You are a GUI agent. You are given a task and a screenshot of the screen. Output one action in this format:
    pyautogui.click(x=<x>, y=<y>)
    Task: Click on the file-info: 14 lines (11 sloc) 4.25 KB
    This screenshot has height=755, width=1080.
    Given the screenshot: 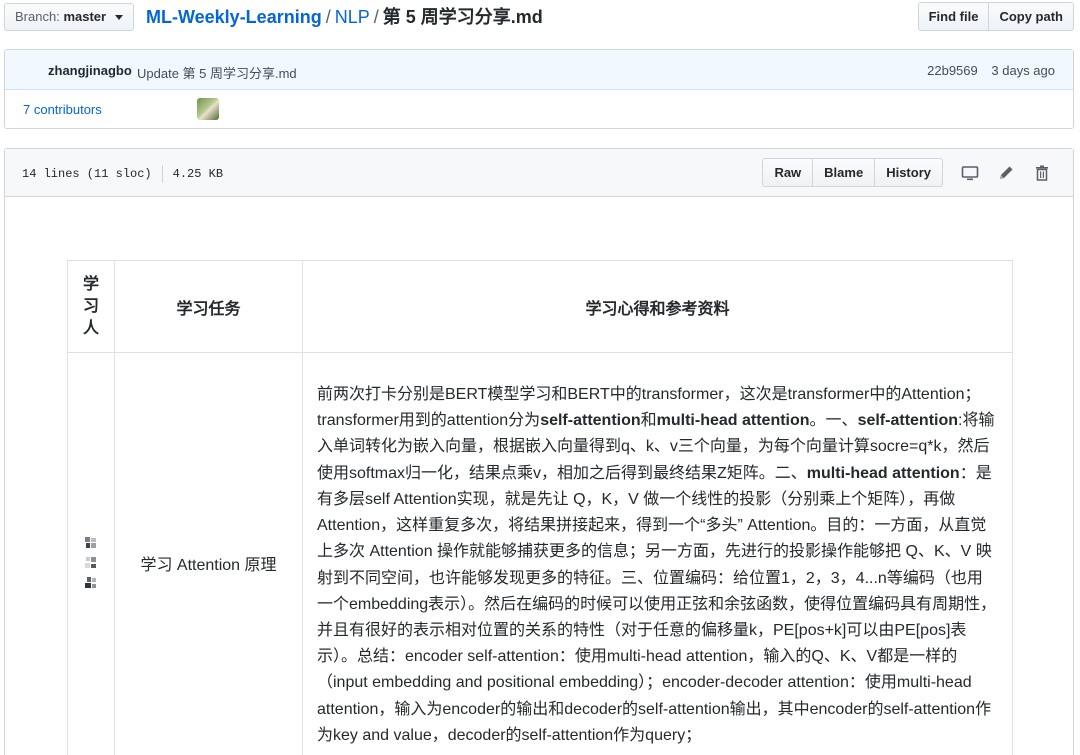 What is the action you would take?
    pyautogui.click(x=122, y=174)
    